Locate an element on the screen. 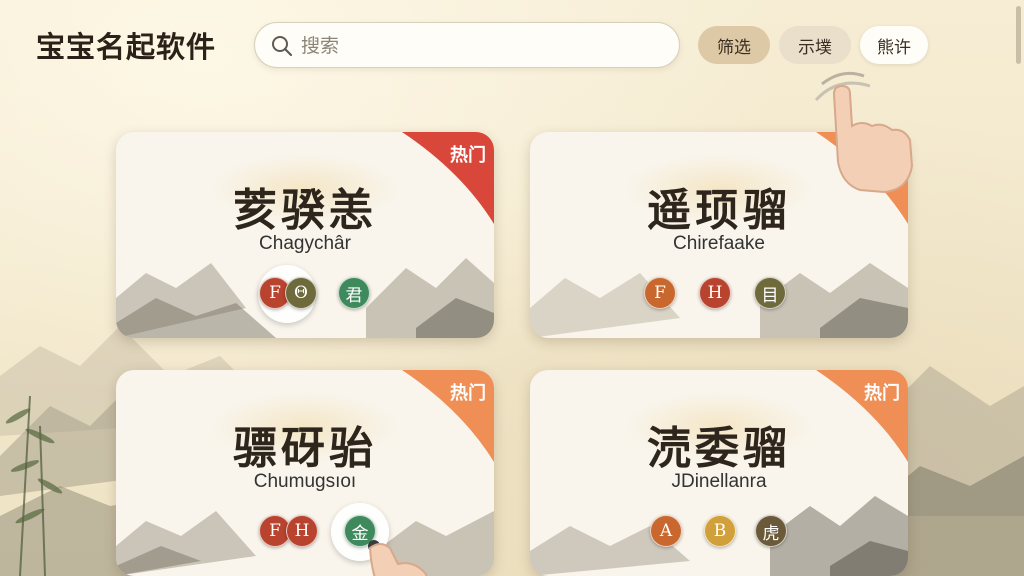 The height and width of the screenshot is (576, 1024). name-card: 热门 荄骙恙 Chagychâr F Θ 君 is located at coordinates (305, 235).